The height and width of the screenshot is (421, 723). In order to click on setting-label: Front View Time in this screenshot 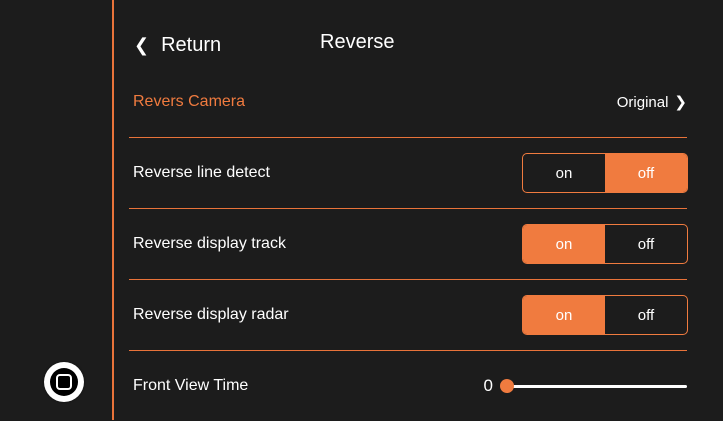, I will do `click(191, 385)`.